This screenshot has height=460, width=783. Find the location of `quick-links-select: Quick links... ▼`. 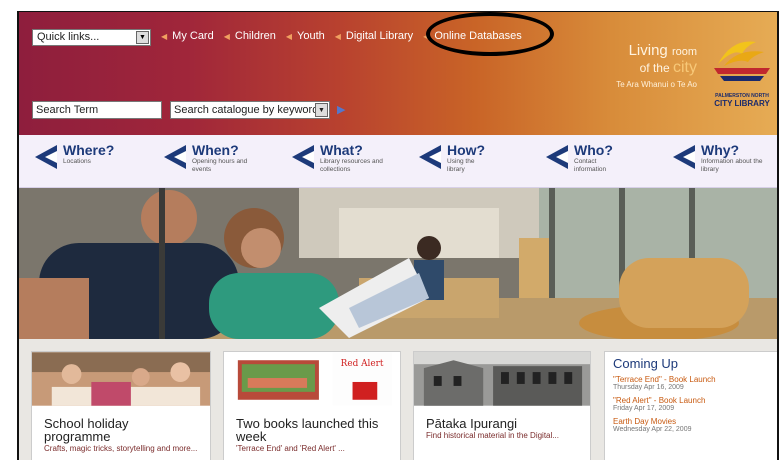

quick-links-select: Quick links... ▼ is located at coordinates (91, 37).